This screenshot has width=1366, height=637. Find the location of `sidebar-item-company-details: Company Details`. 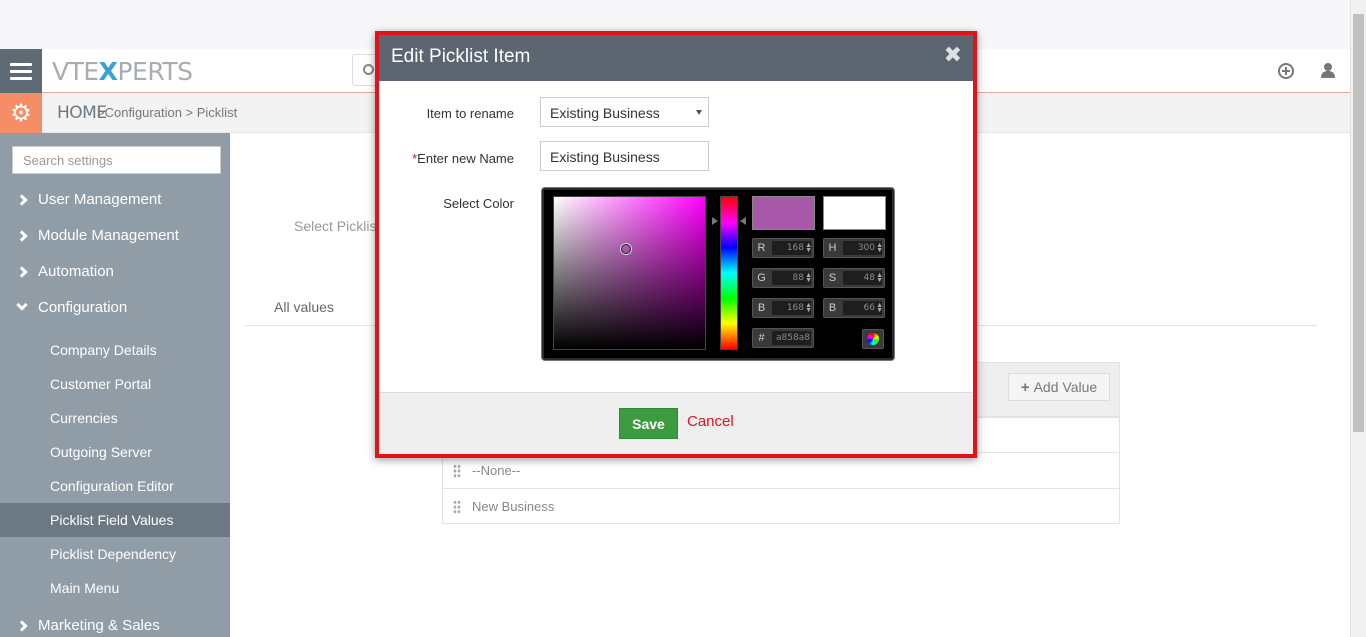

sidebar-item-company-details: Company Details is located at coordinates (115, 350).